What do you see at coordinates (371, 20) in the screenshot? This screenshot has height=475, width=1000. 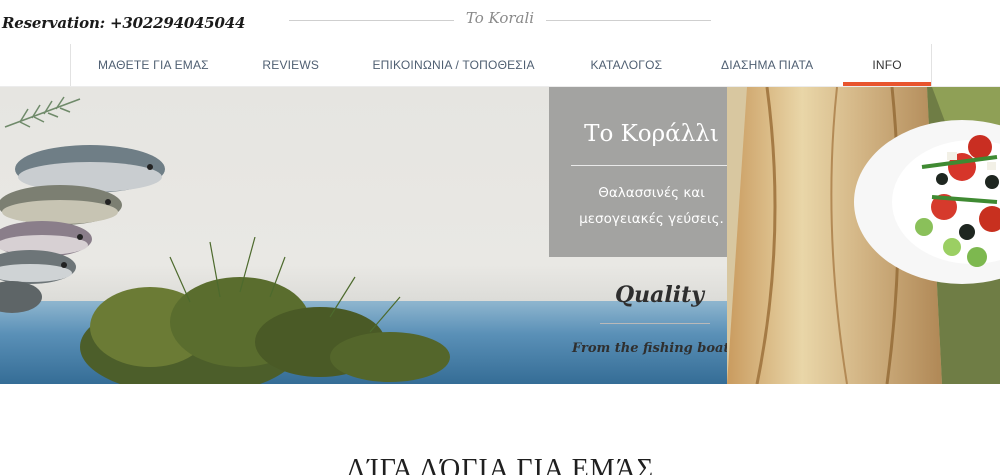 I see `brand-divider-left` at bounding box center [371, 20].